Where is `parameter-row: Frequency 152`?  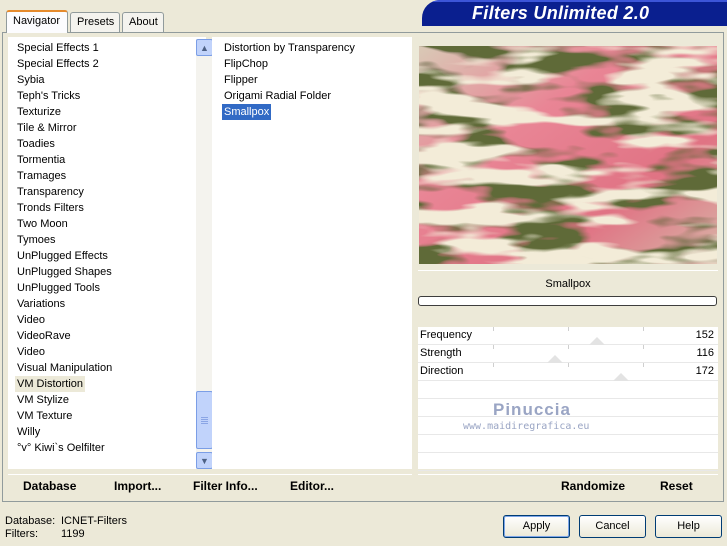 parameter-row: Frequency 152 is located at coordinates (568, 336).